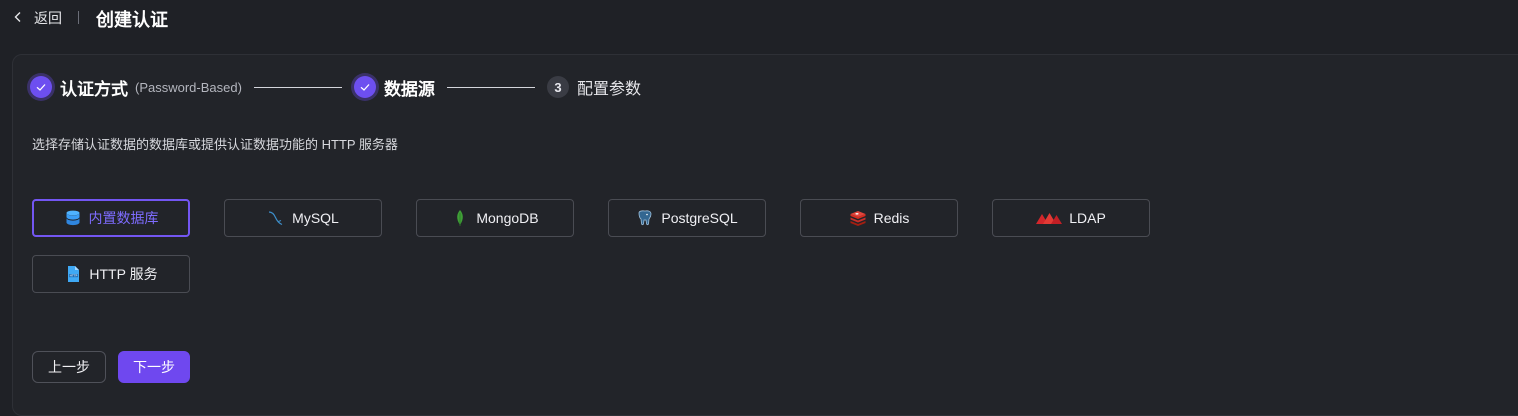 This screenshot has width=1518, height=416. What do you see at coordinates (858, 218) in the screenshot?
I see `redis-icon` at bounding box center [858, 218].